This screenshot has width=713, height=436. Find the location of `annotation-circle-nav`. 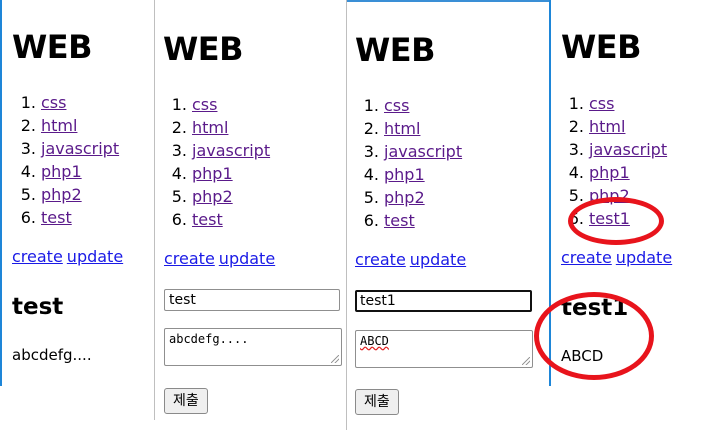

annotation-circle-nav is located at coordinates (616, 221).